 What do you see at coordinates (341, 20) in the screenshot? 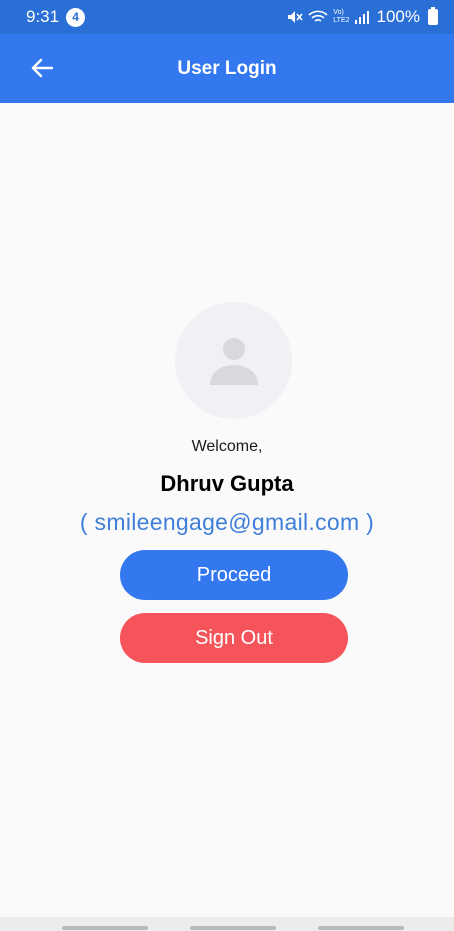
I see `volte-label-bottom: LTE2` at bounding box center [341, 20].